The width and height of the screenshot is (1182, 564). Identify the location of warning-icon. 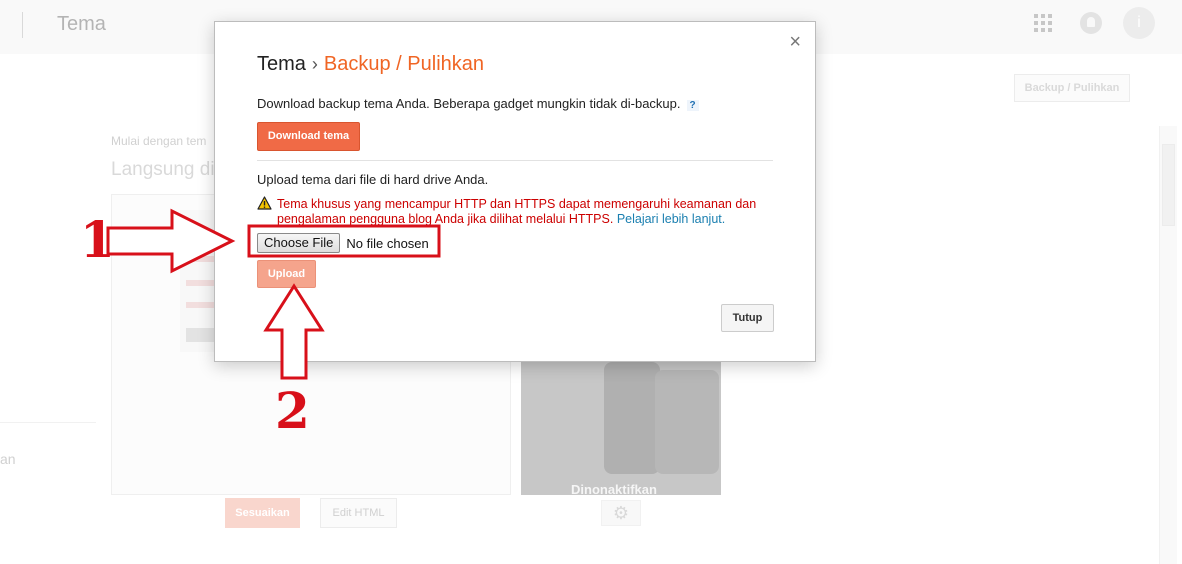
(264, 203).